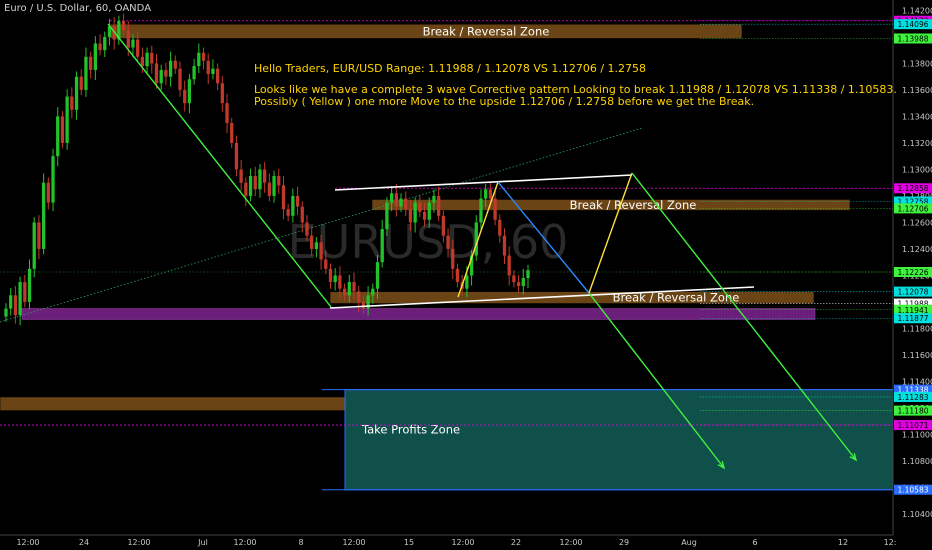  Describe the element at coordinates (516, 542) in the screenshot. I see `x-tick-label-9: 22` at that location.